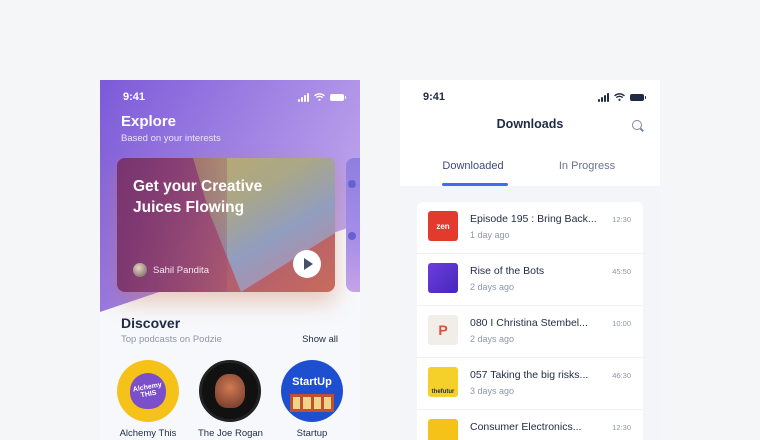 This screenshot has width=760, height=440. What do you see at coordinates (353, 225) in the screenshot?
I see `next-featured-card` at bounding box center [353, 225].